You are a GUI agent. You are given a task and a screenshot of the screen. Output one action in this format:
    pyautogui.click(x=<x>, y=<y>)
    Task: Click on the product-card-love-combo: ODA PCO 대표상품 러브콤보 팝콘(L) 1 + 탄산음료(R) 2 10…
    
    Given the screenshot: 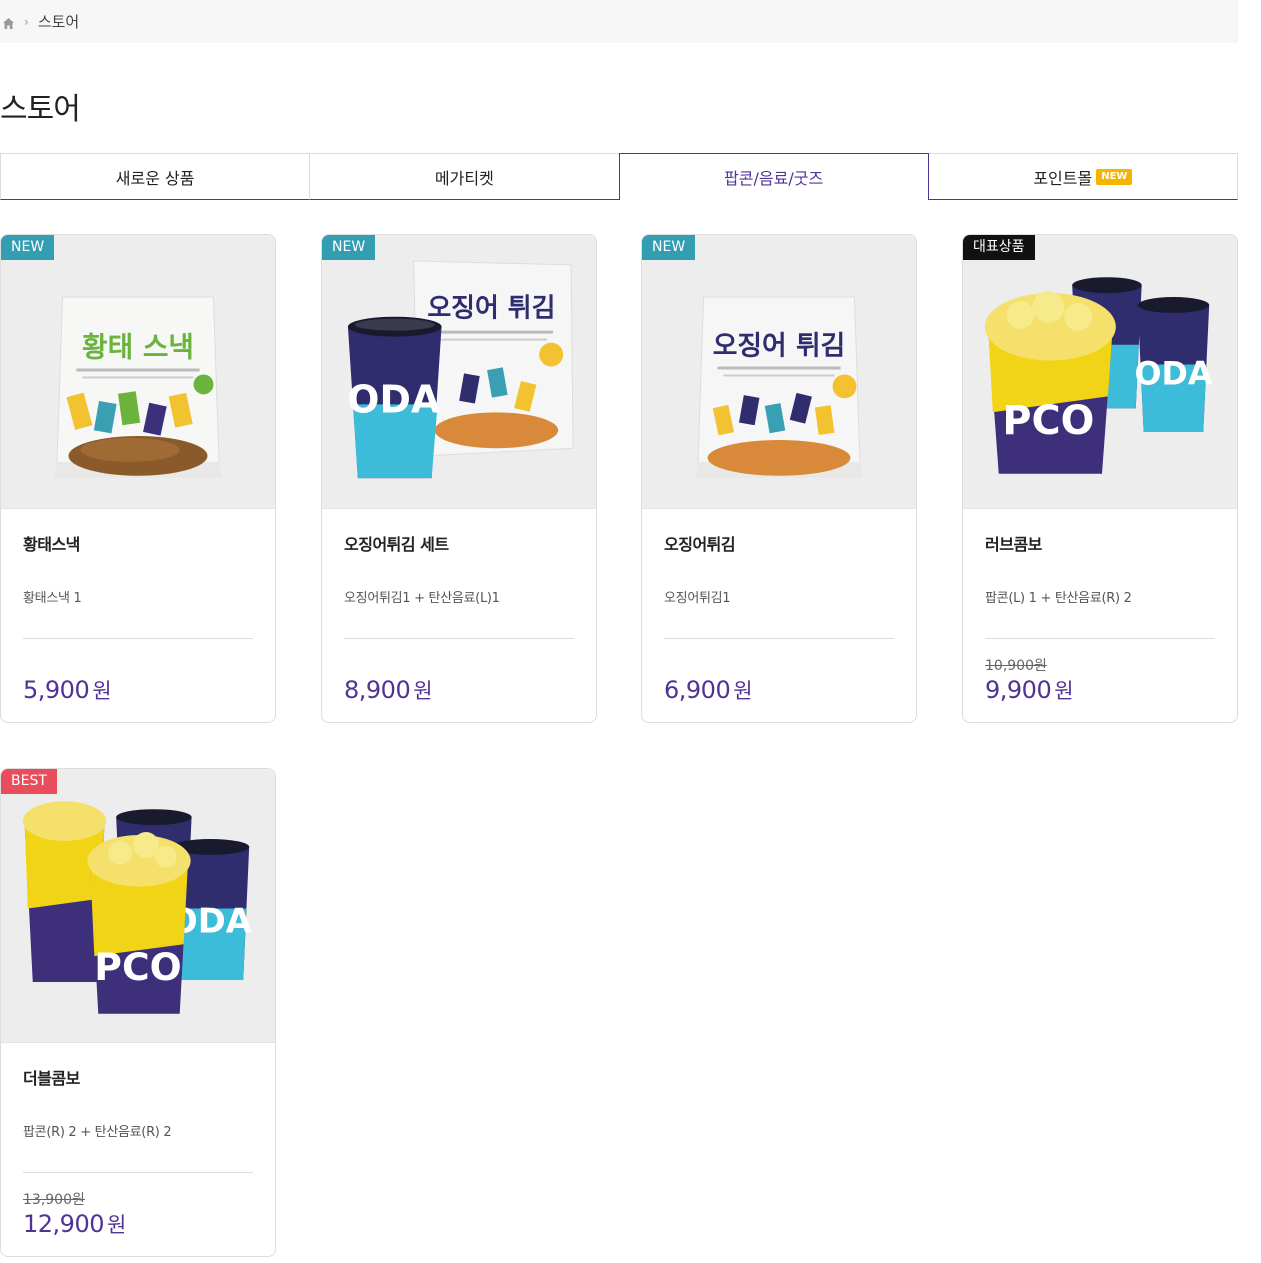 What is the action you would take?
    pyautogui.click(x=1100, y=478)
    